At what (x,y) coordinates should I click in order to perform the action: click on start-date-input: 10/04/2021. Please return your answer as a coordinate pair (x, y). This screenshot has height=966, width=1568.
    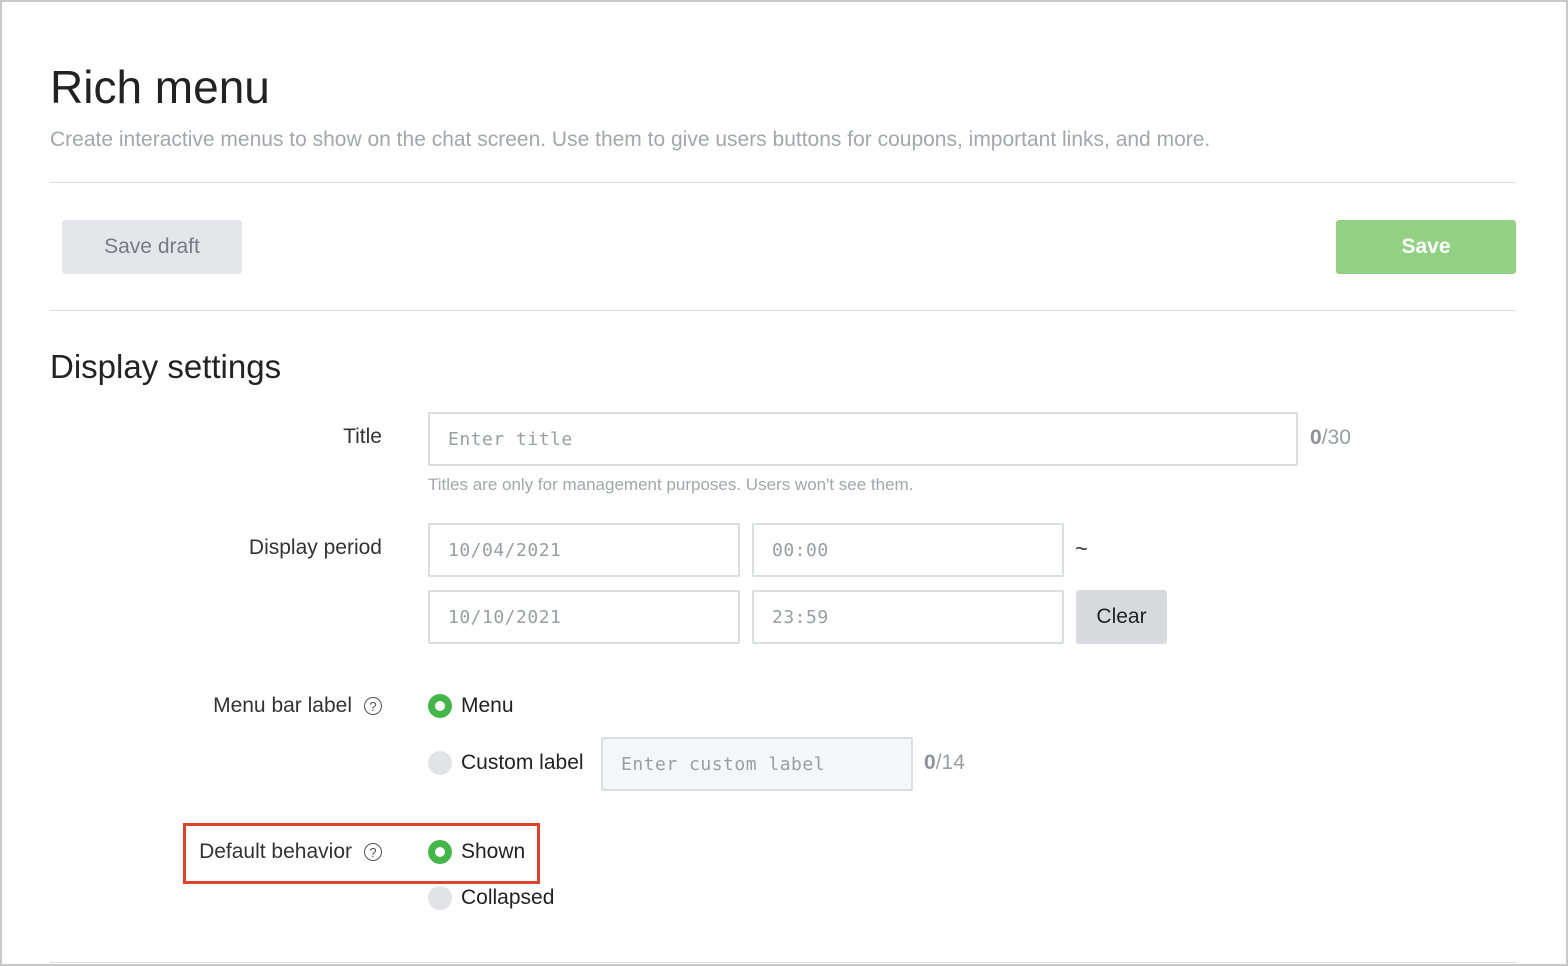
    Looking at the image, I should click on (584, 550).